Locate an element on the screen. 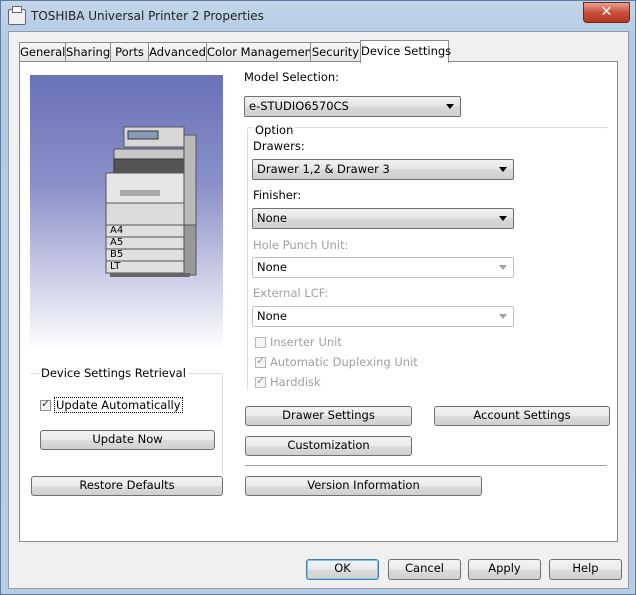  finisher-value: None is located at coordinates (272, 218).